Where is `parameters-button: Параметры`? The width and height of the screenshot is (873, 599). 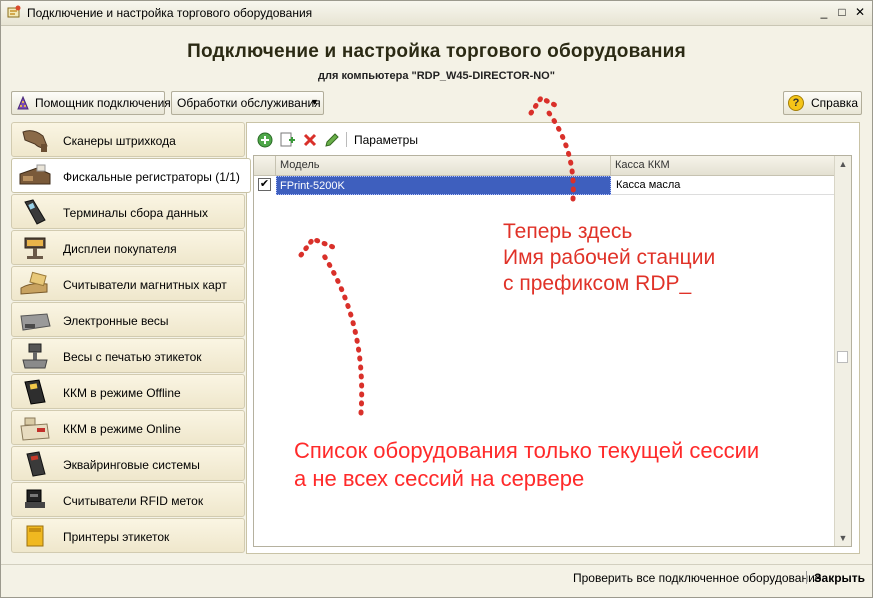 parameters-button: Параметры is located at coordinates (386, 140).